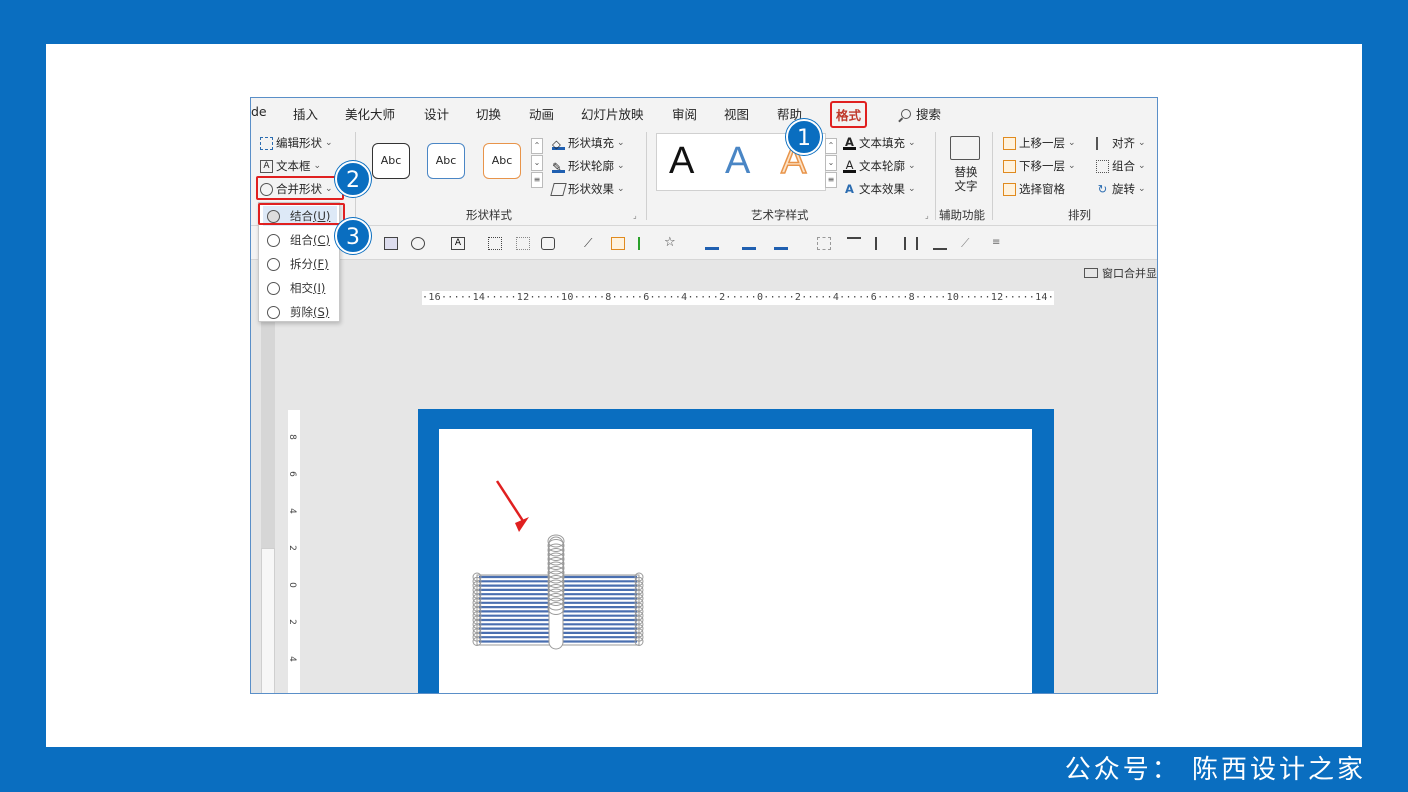 This screenshot has width=1408, height=792. I want to click on bring-forward-label: 上移一层, so click(1042, 143).